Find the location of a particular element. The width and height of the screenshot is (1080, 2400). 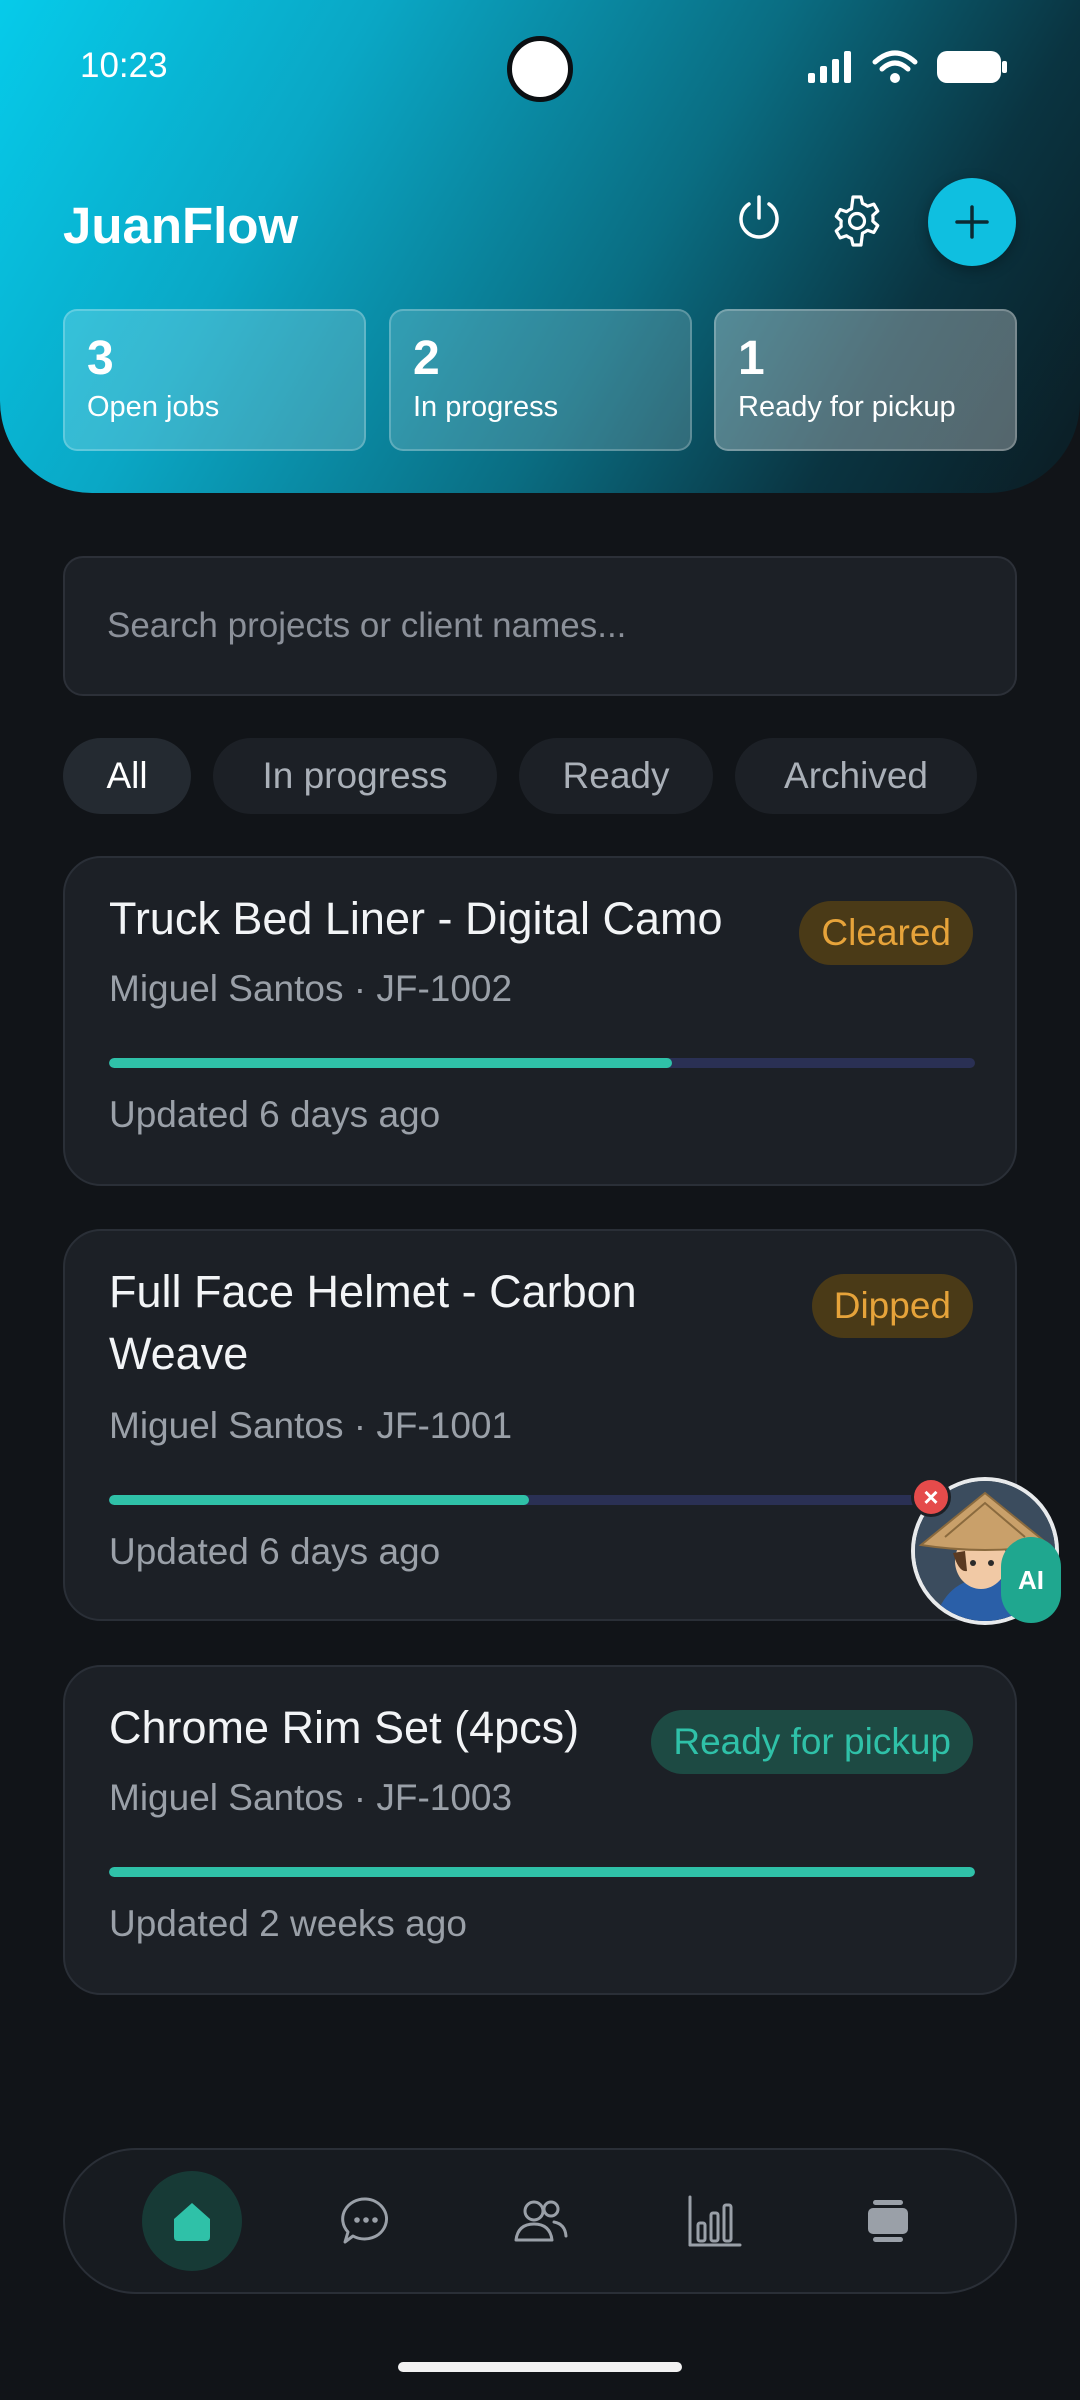

status-icons is located at coordinates (908, 67).